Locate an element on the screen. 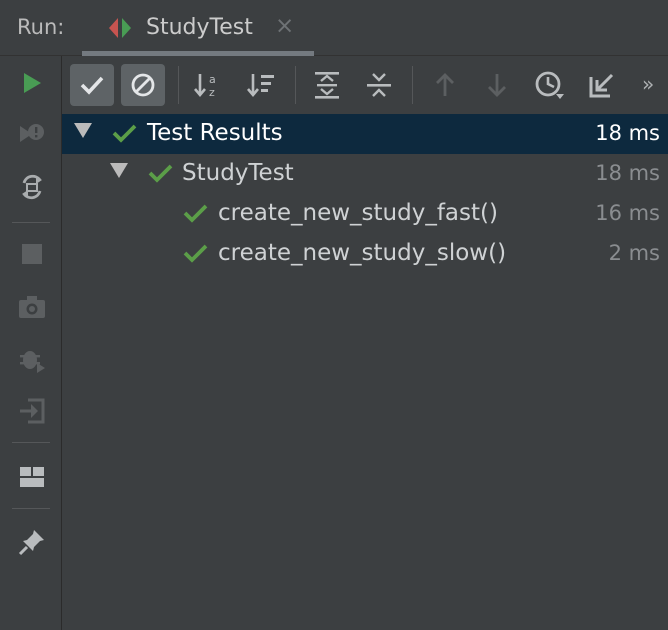 The image size is (668, 630). expand-all-icon is located at coordinates (327, 85).